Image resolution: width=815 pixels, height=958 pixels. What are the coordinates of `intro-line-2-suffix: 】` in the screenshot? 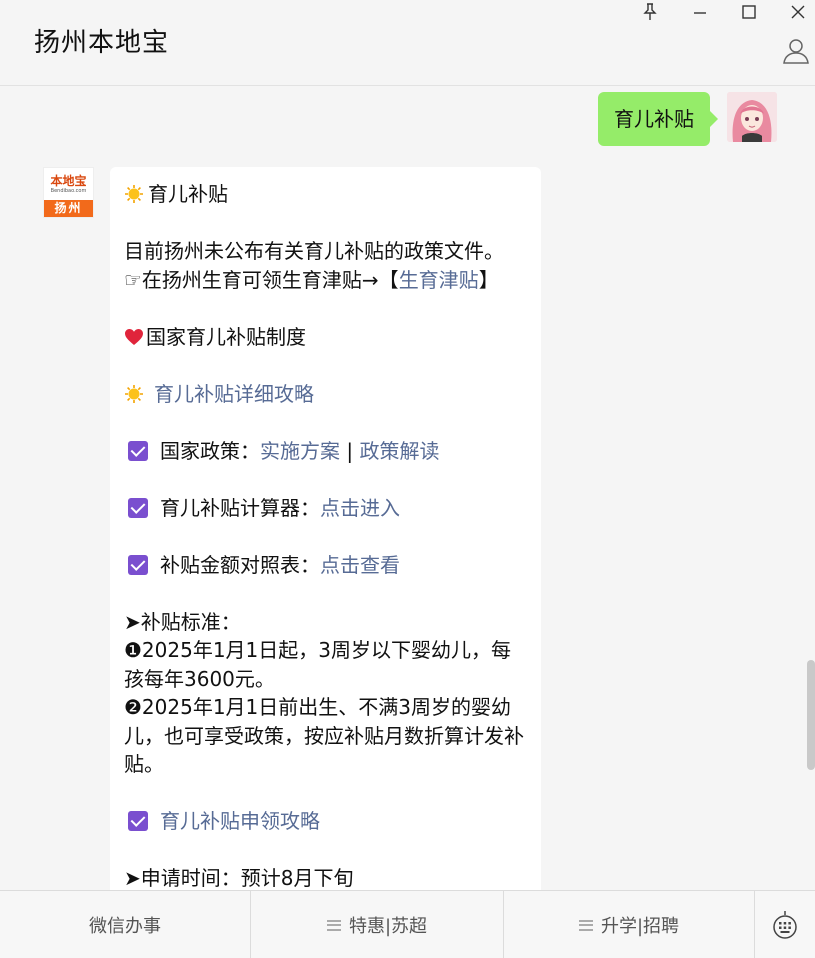 It's located at (488, 279).